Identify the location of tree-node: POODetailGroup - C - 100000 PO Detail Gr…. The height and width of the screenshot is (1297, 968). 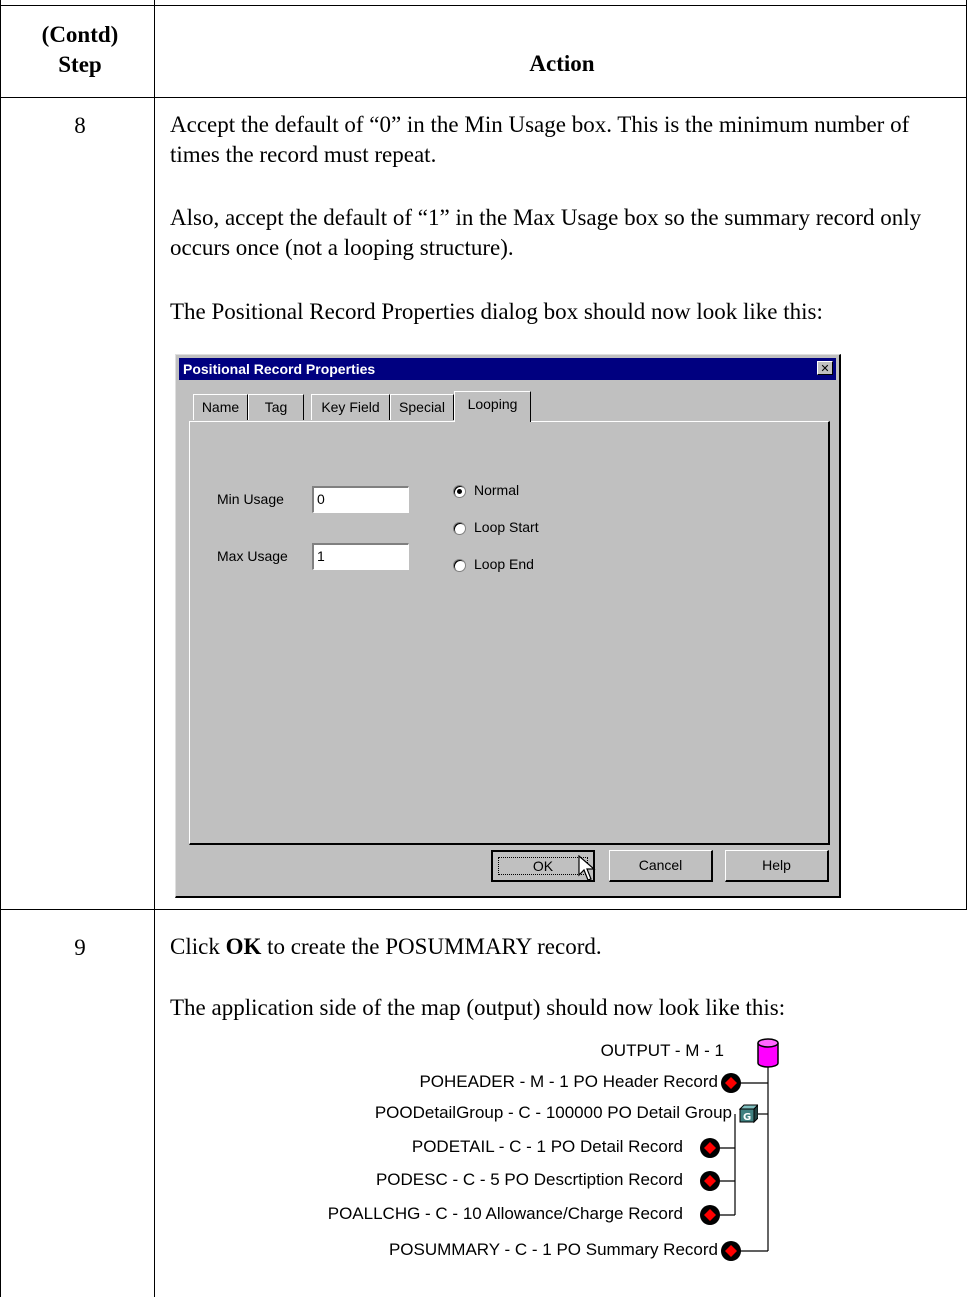
(553, 1113).